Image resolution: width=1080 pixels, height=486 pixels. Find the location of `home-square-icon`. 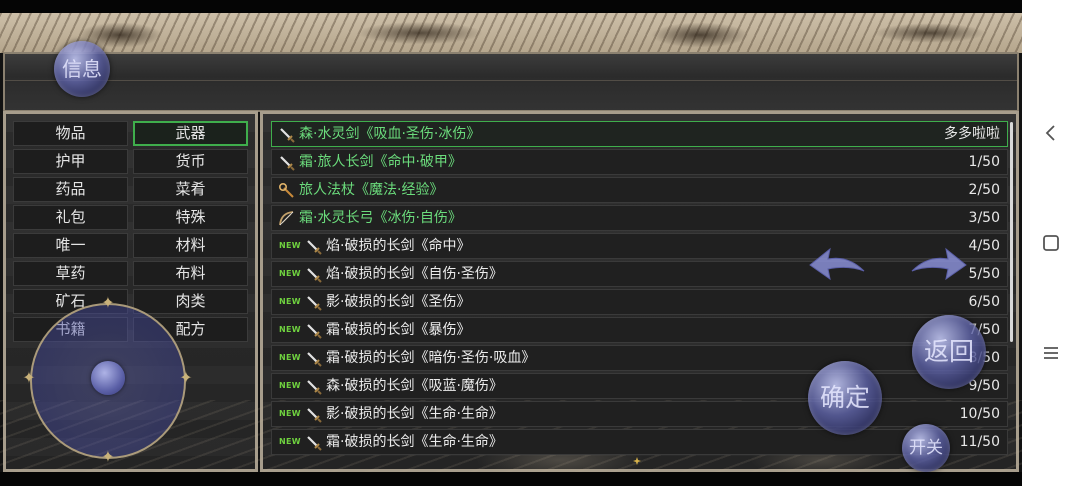

home-square-icon is located at coordinates (1051, 243).